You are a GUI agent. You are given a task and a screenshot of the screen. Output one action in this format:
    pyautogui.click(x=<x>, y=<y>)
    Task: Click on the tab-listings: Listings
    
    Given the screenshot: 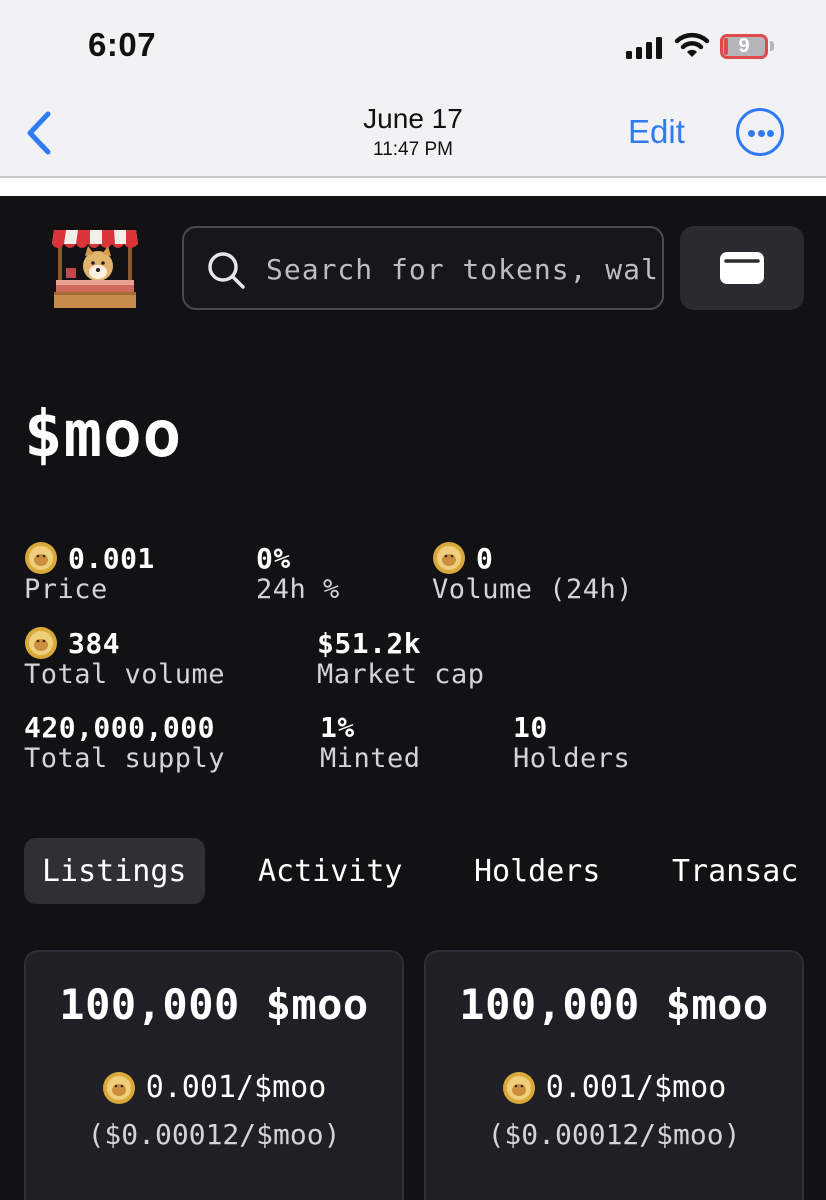 What is the action you would take?
    pyautogui.click(x=114, y=871)
    